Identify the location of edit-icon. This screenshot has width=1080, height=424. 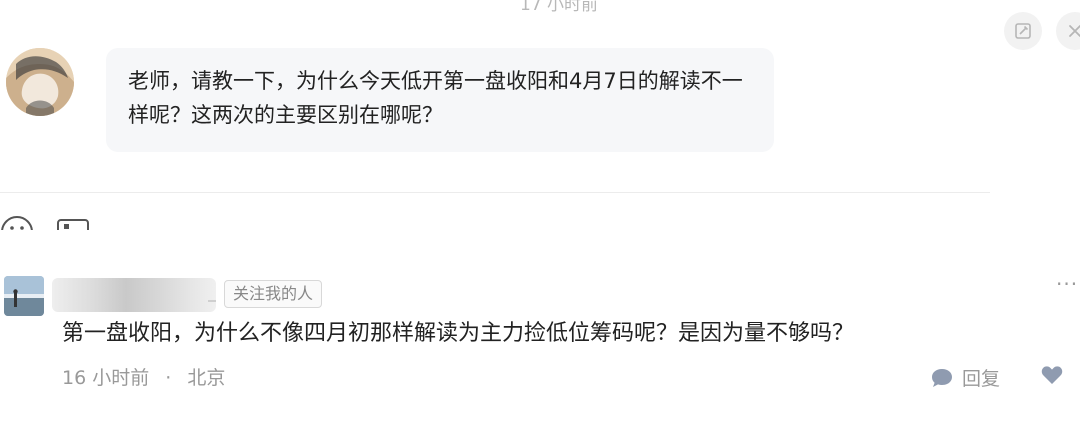
(1023, 31).